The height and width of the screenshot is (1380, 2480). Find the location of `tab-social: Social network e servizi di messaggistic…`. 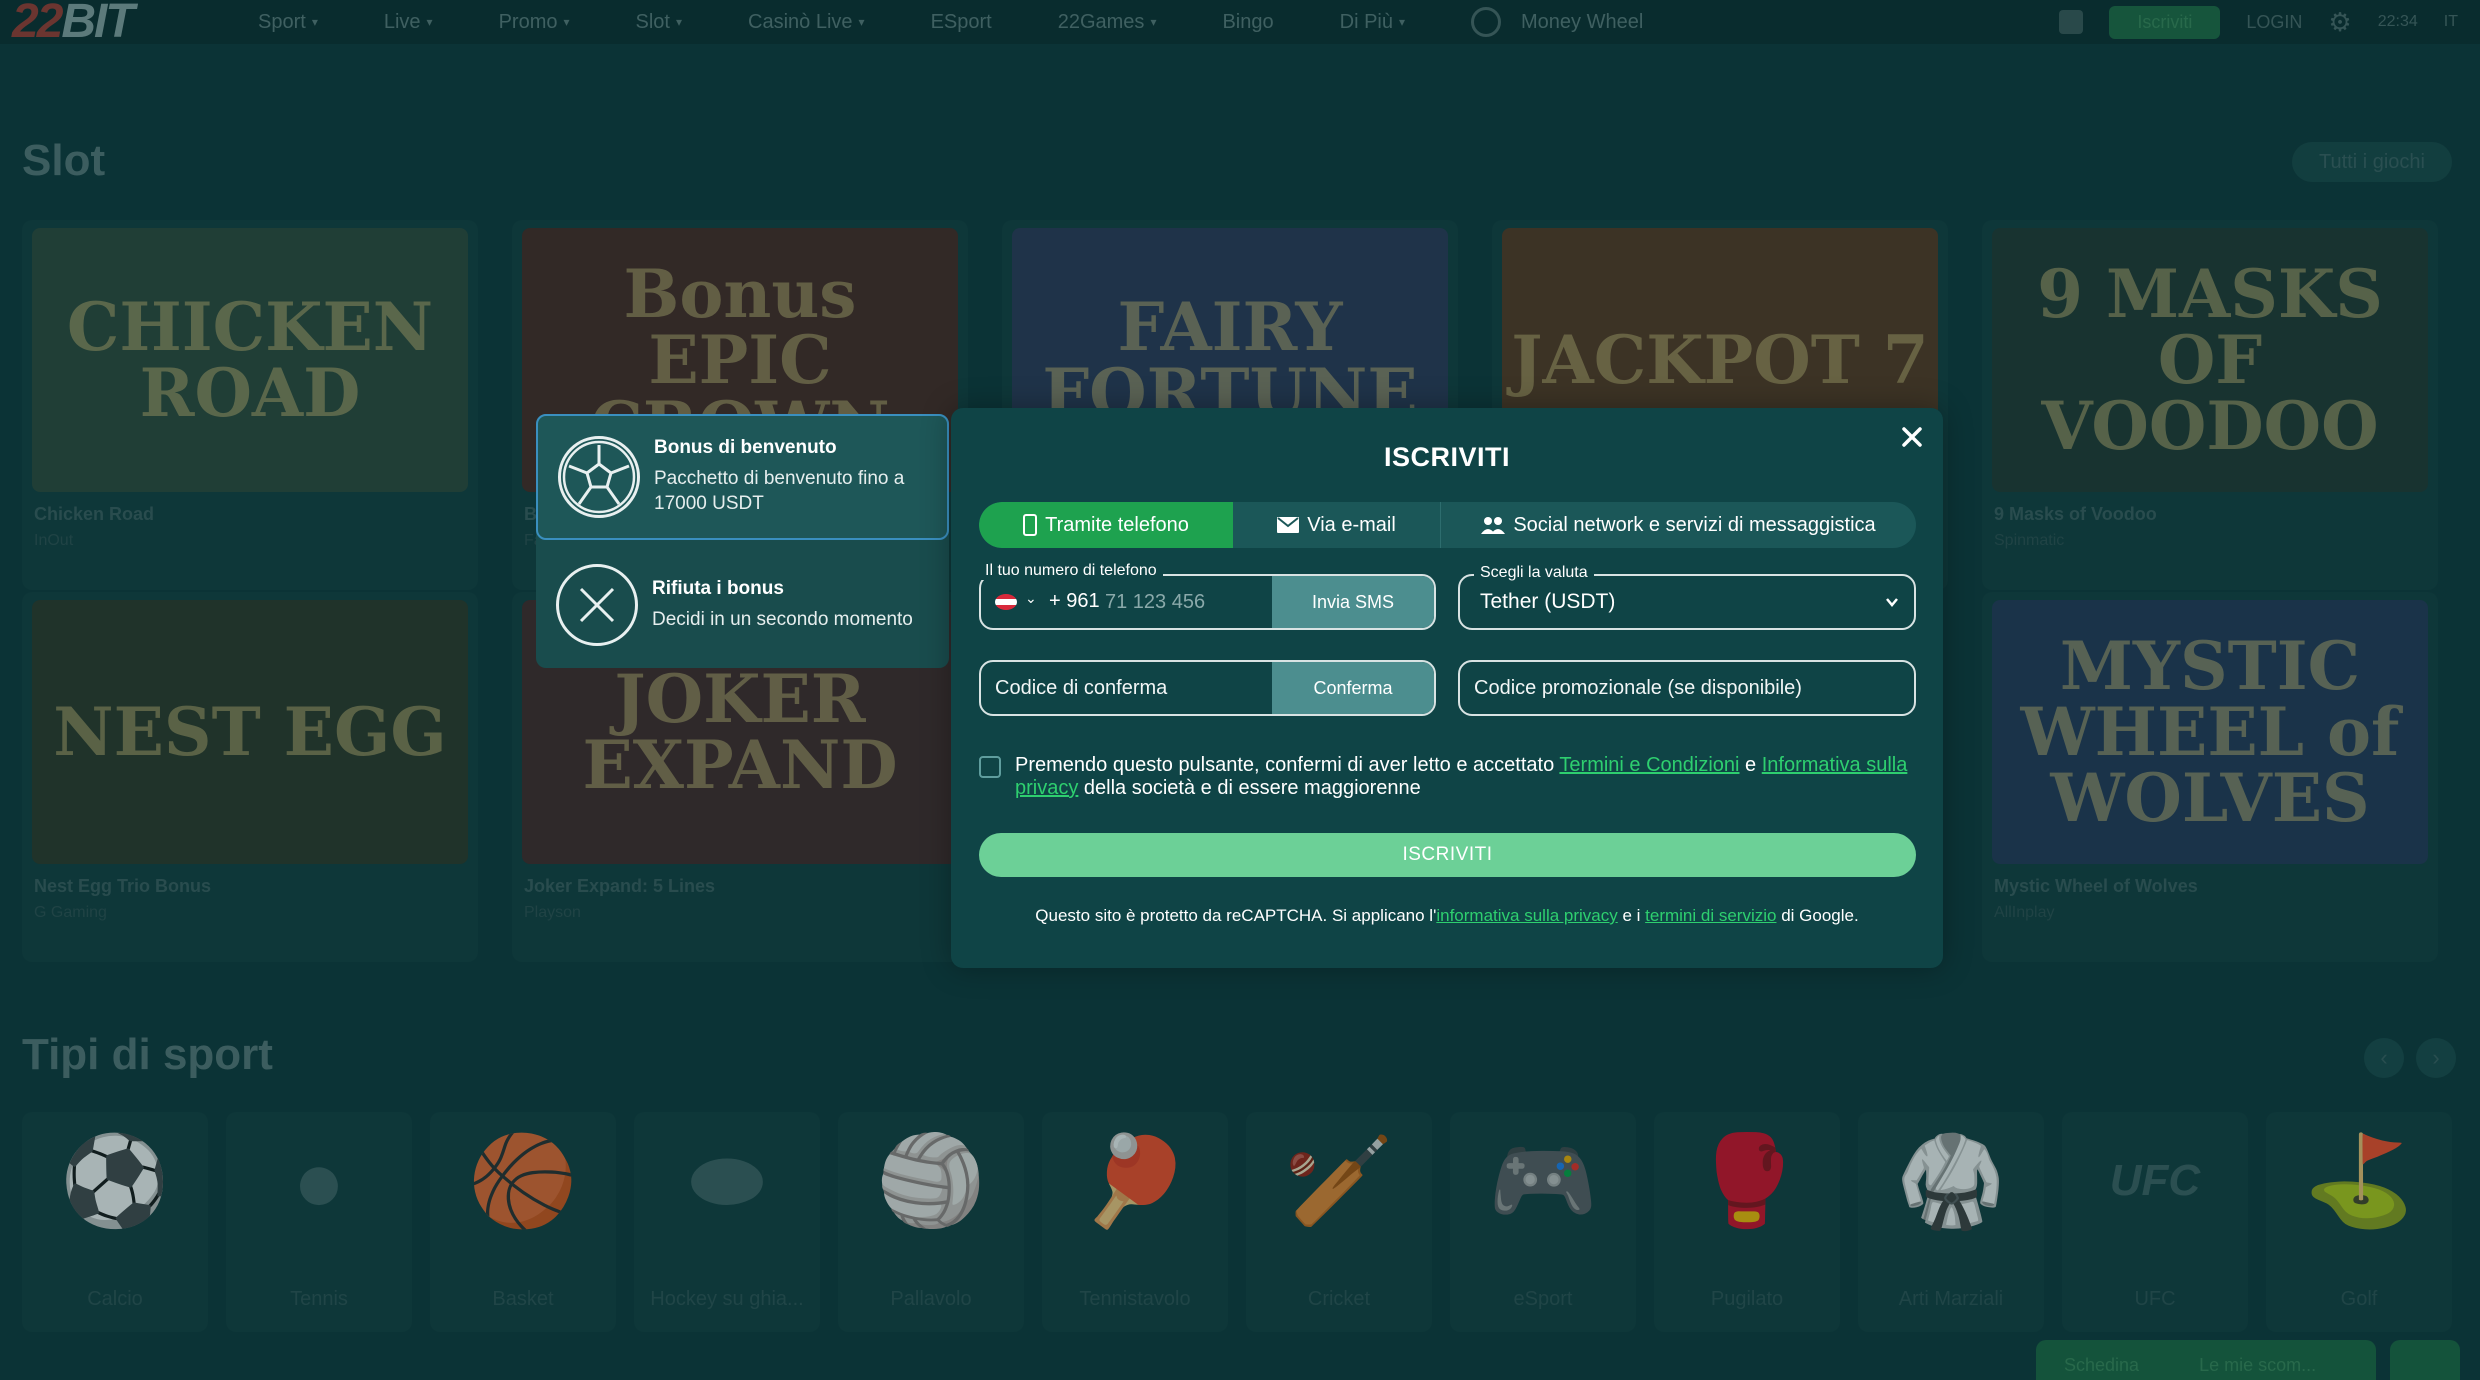

tab-social: Social network e servizi di messaggistic… is located at coordinates (1678, 525).